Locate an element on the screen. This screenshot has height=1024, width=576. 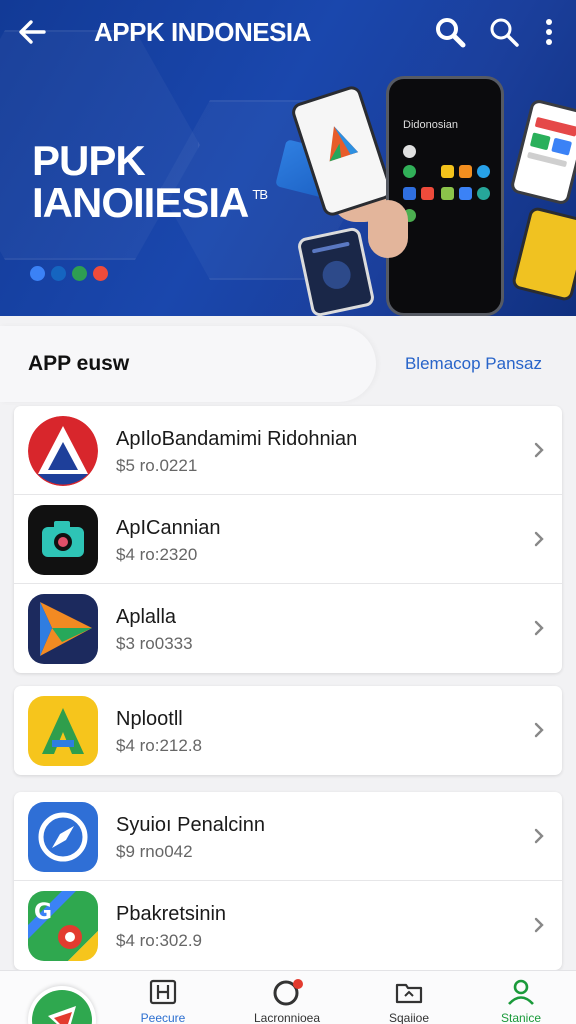
see-all-link: Blemacop Pansaz is located at coordinates (473, 364).